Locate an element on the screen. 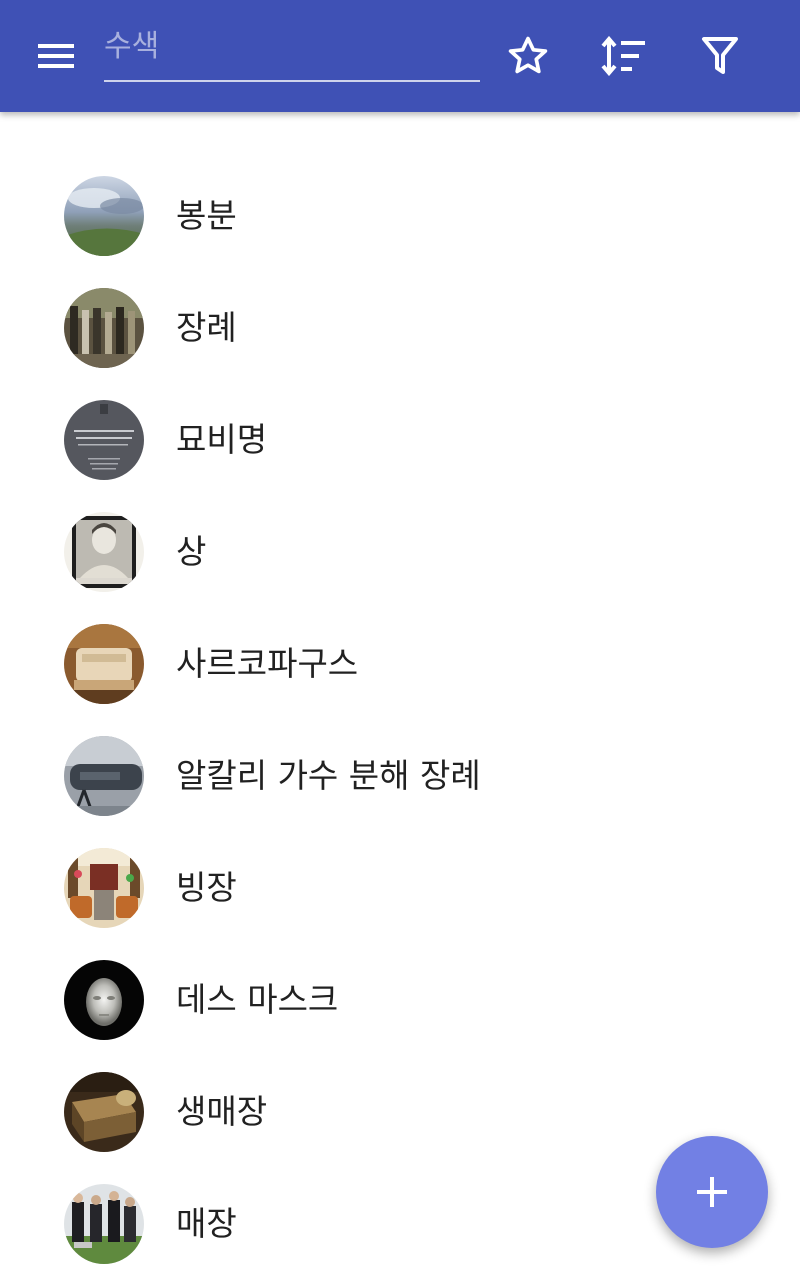  burial-ceremony-thumbnail is located at coordinates (104, 1224).